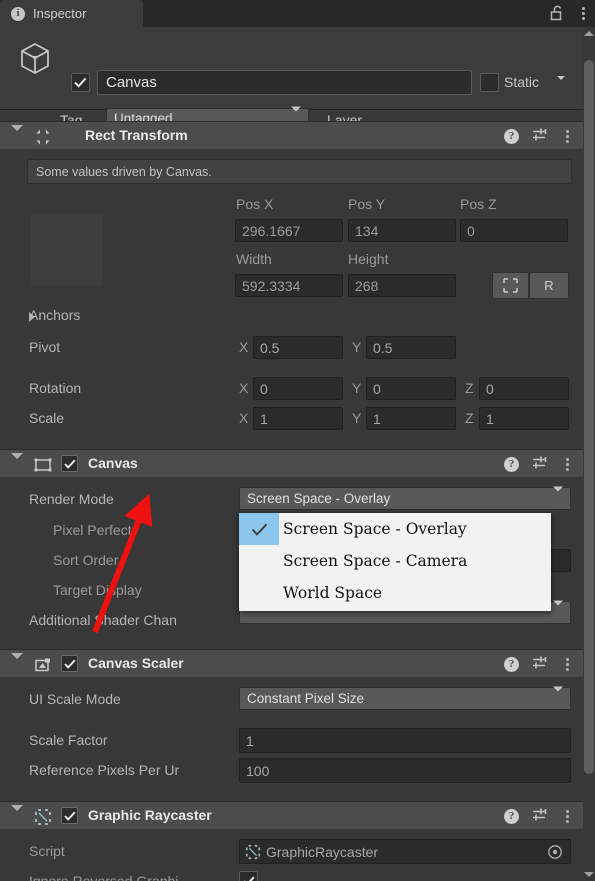 The width and height of the screenshot is (595, 881). Describe the element at coordinates (253, 853) in the screenshot. I see `graphic-raycaster-icon` at that location.